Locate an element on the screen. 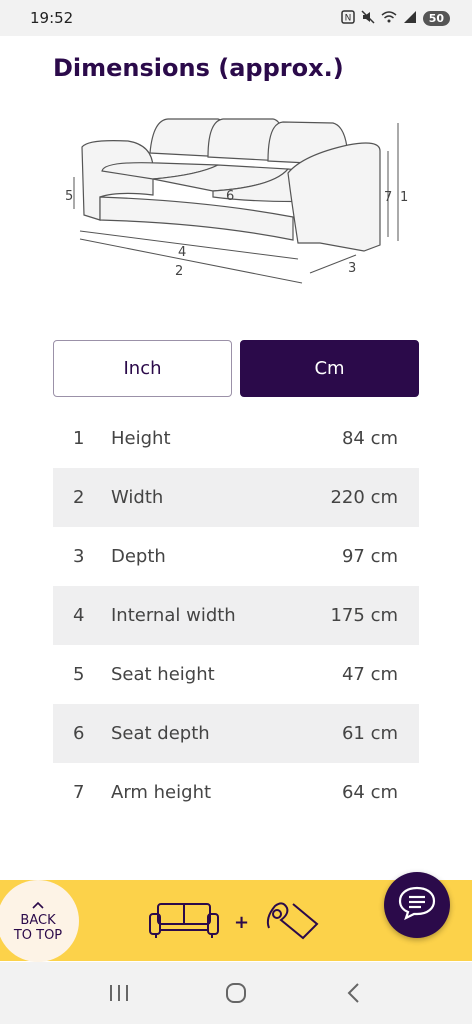 The image size is (472, 1024). chat-button is located at coordinates (417, 905).